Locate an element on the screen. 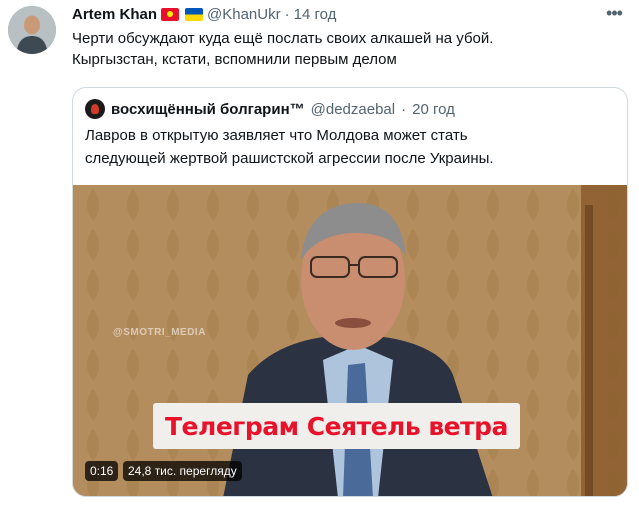 This screenshot has height=506, width=639. author-avatar is located at coordinates (32, 30).